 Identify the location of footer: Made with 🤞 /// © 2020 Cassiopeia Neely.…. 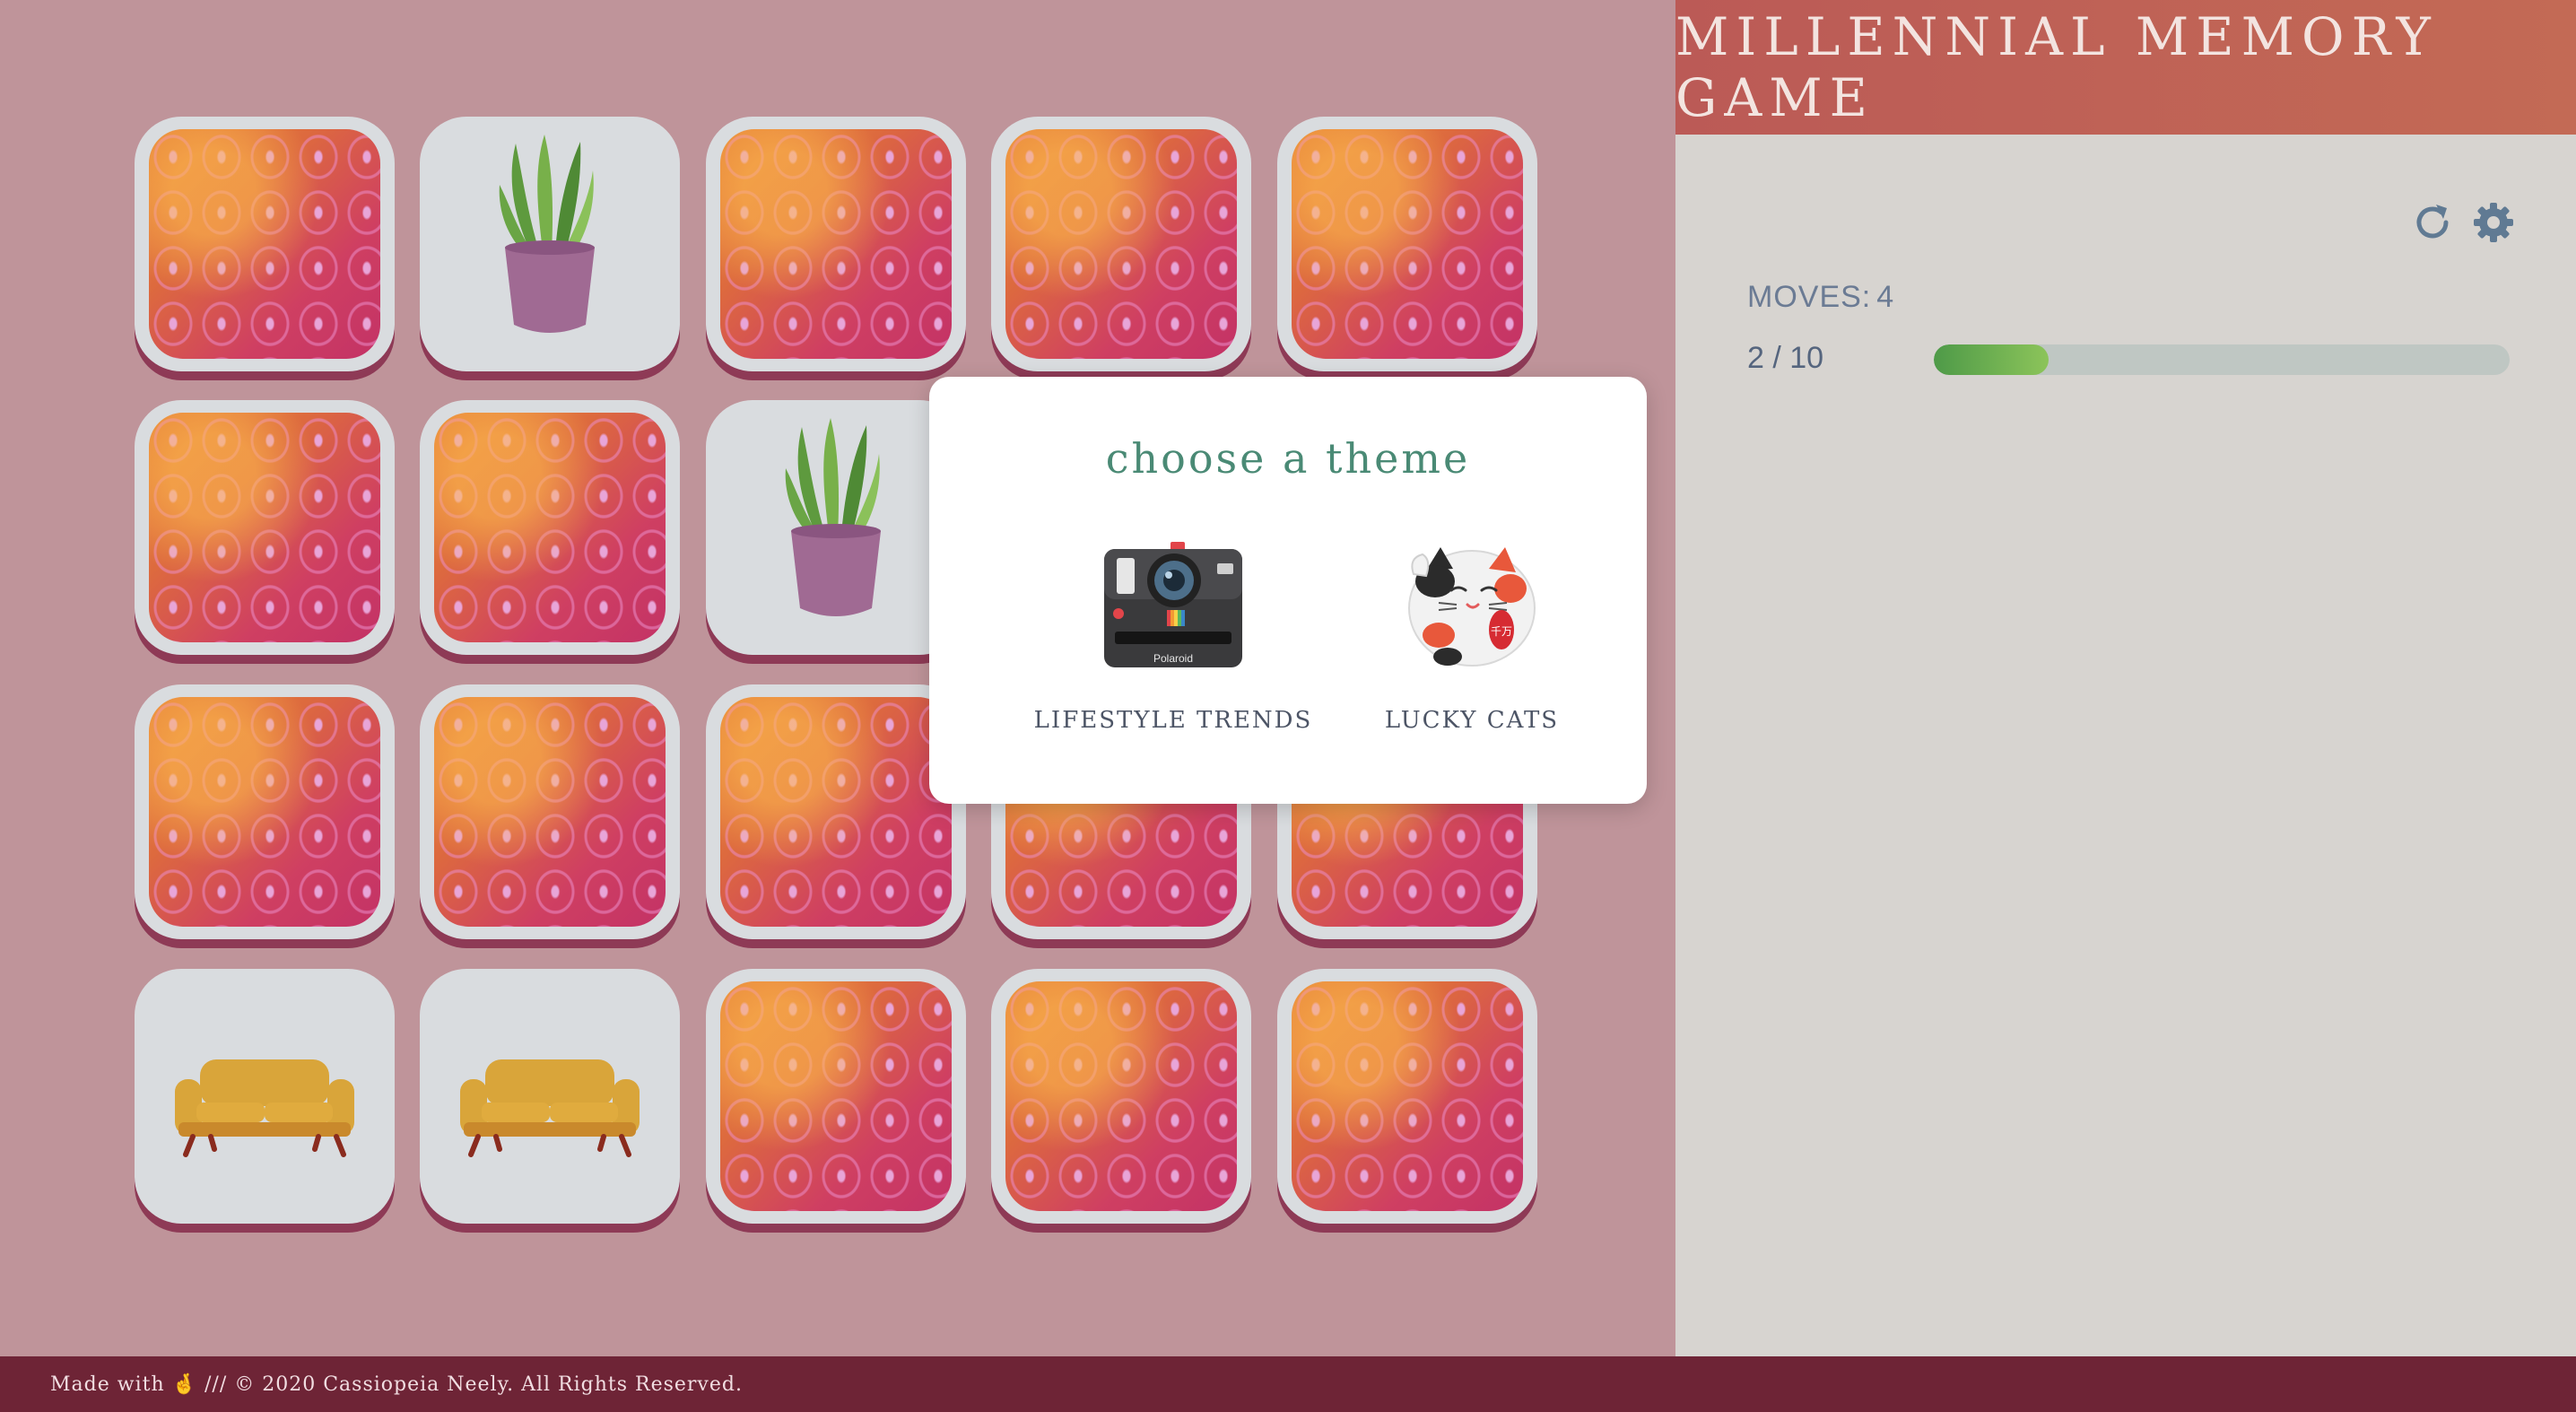
(1288, 1384).